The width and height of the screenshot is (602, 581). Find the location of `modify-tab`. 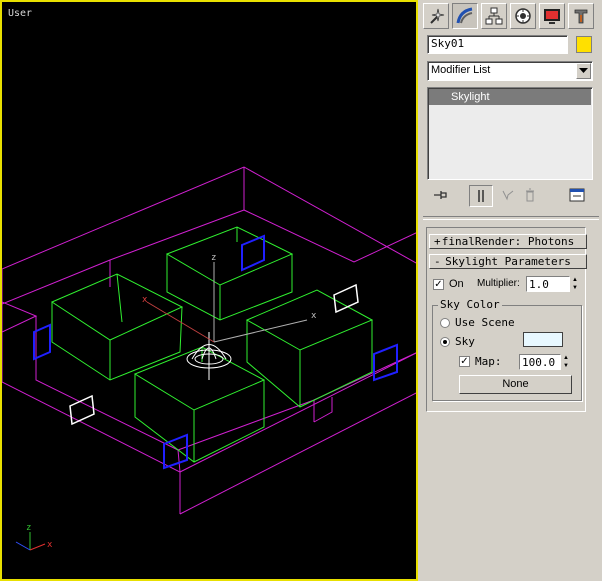

modify-tab is located at coordinates (465, 16).